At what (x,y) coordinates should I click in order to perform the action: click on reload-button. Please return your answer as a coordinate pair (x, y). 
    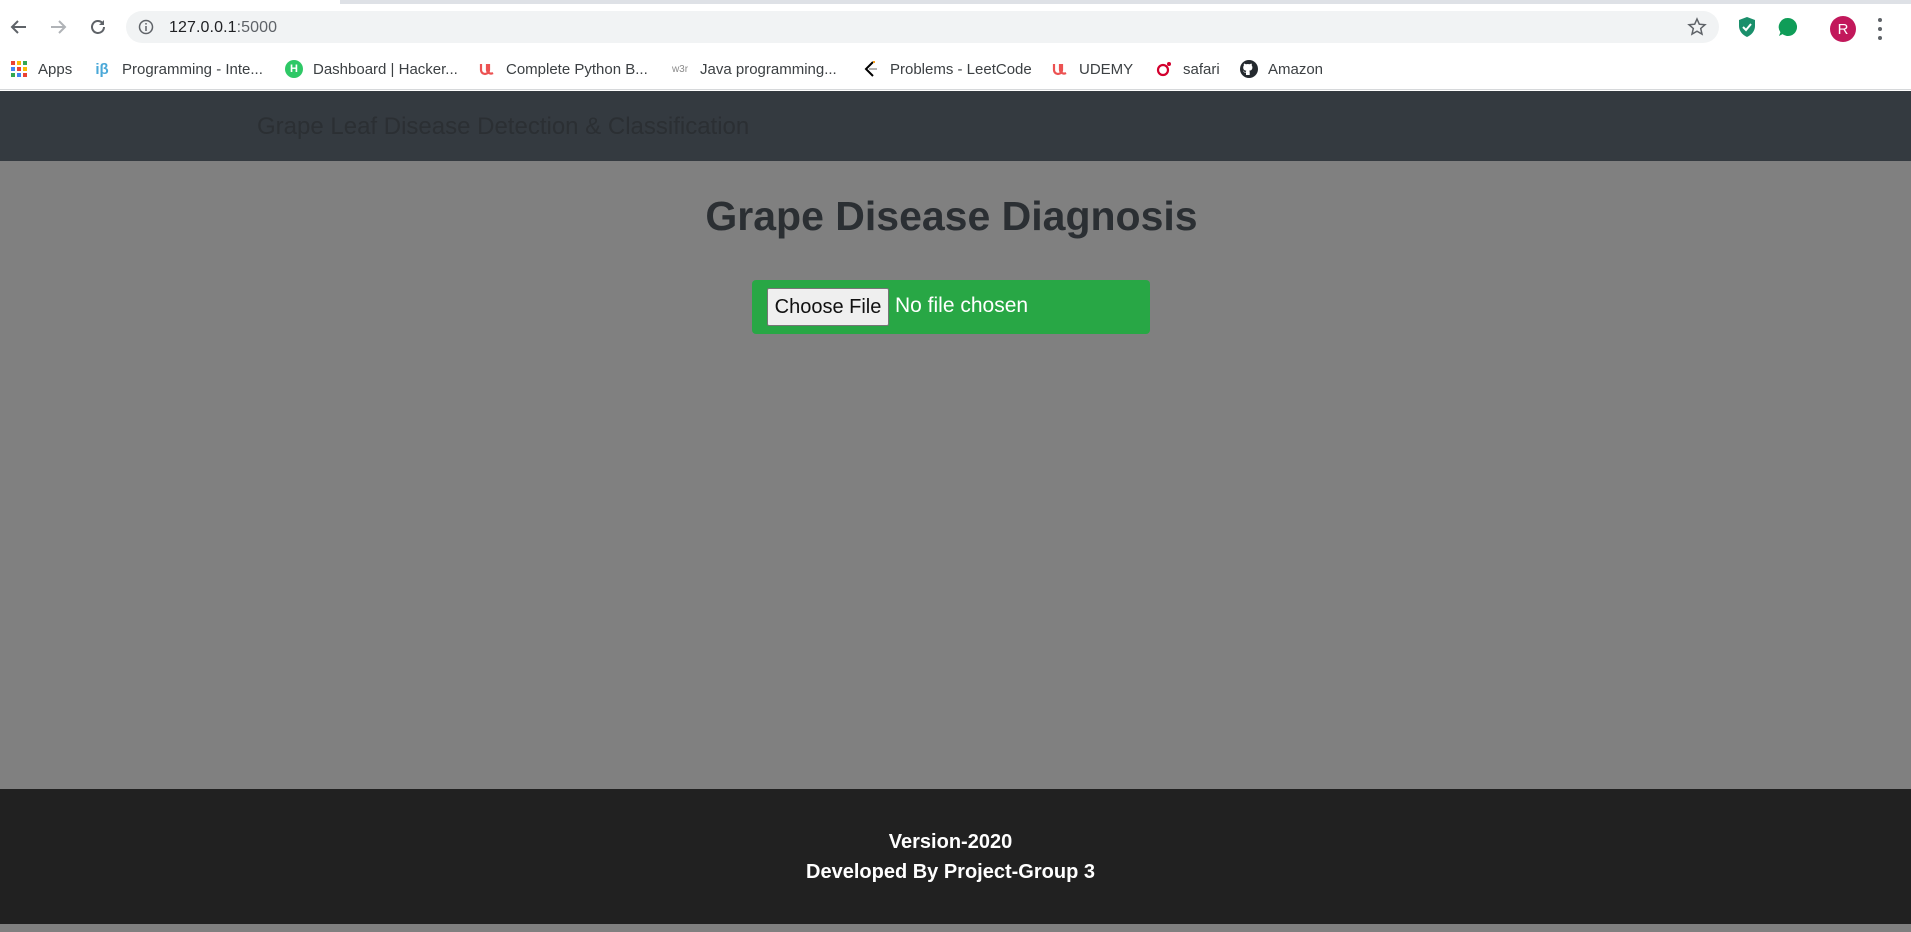
    Looking at the image, I should click on (98, 27).